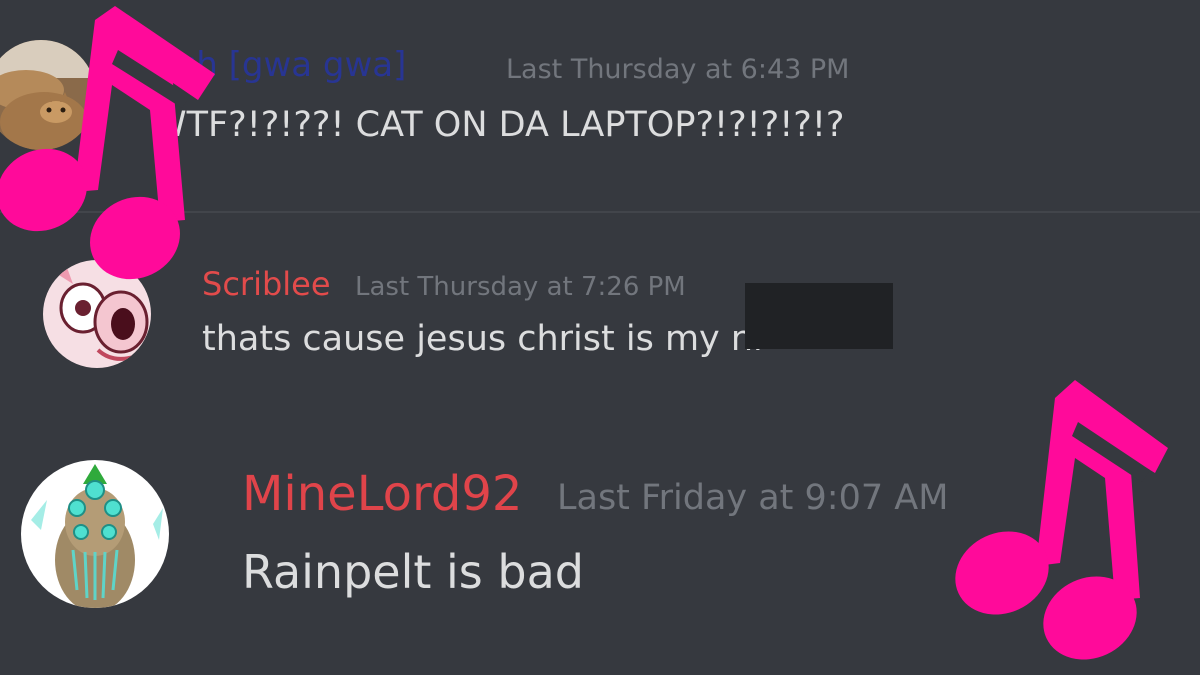 This screenshot has height=675, width=1200. Describe the element at coordinates (279, 65) in the screenshot. I see `username: Fish [gwa gwa]` at that location.